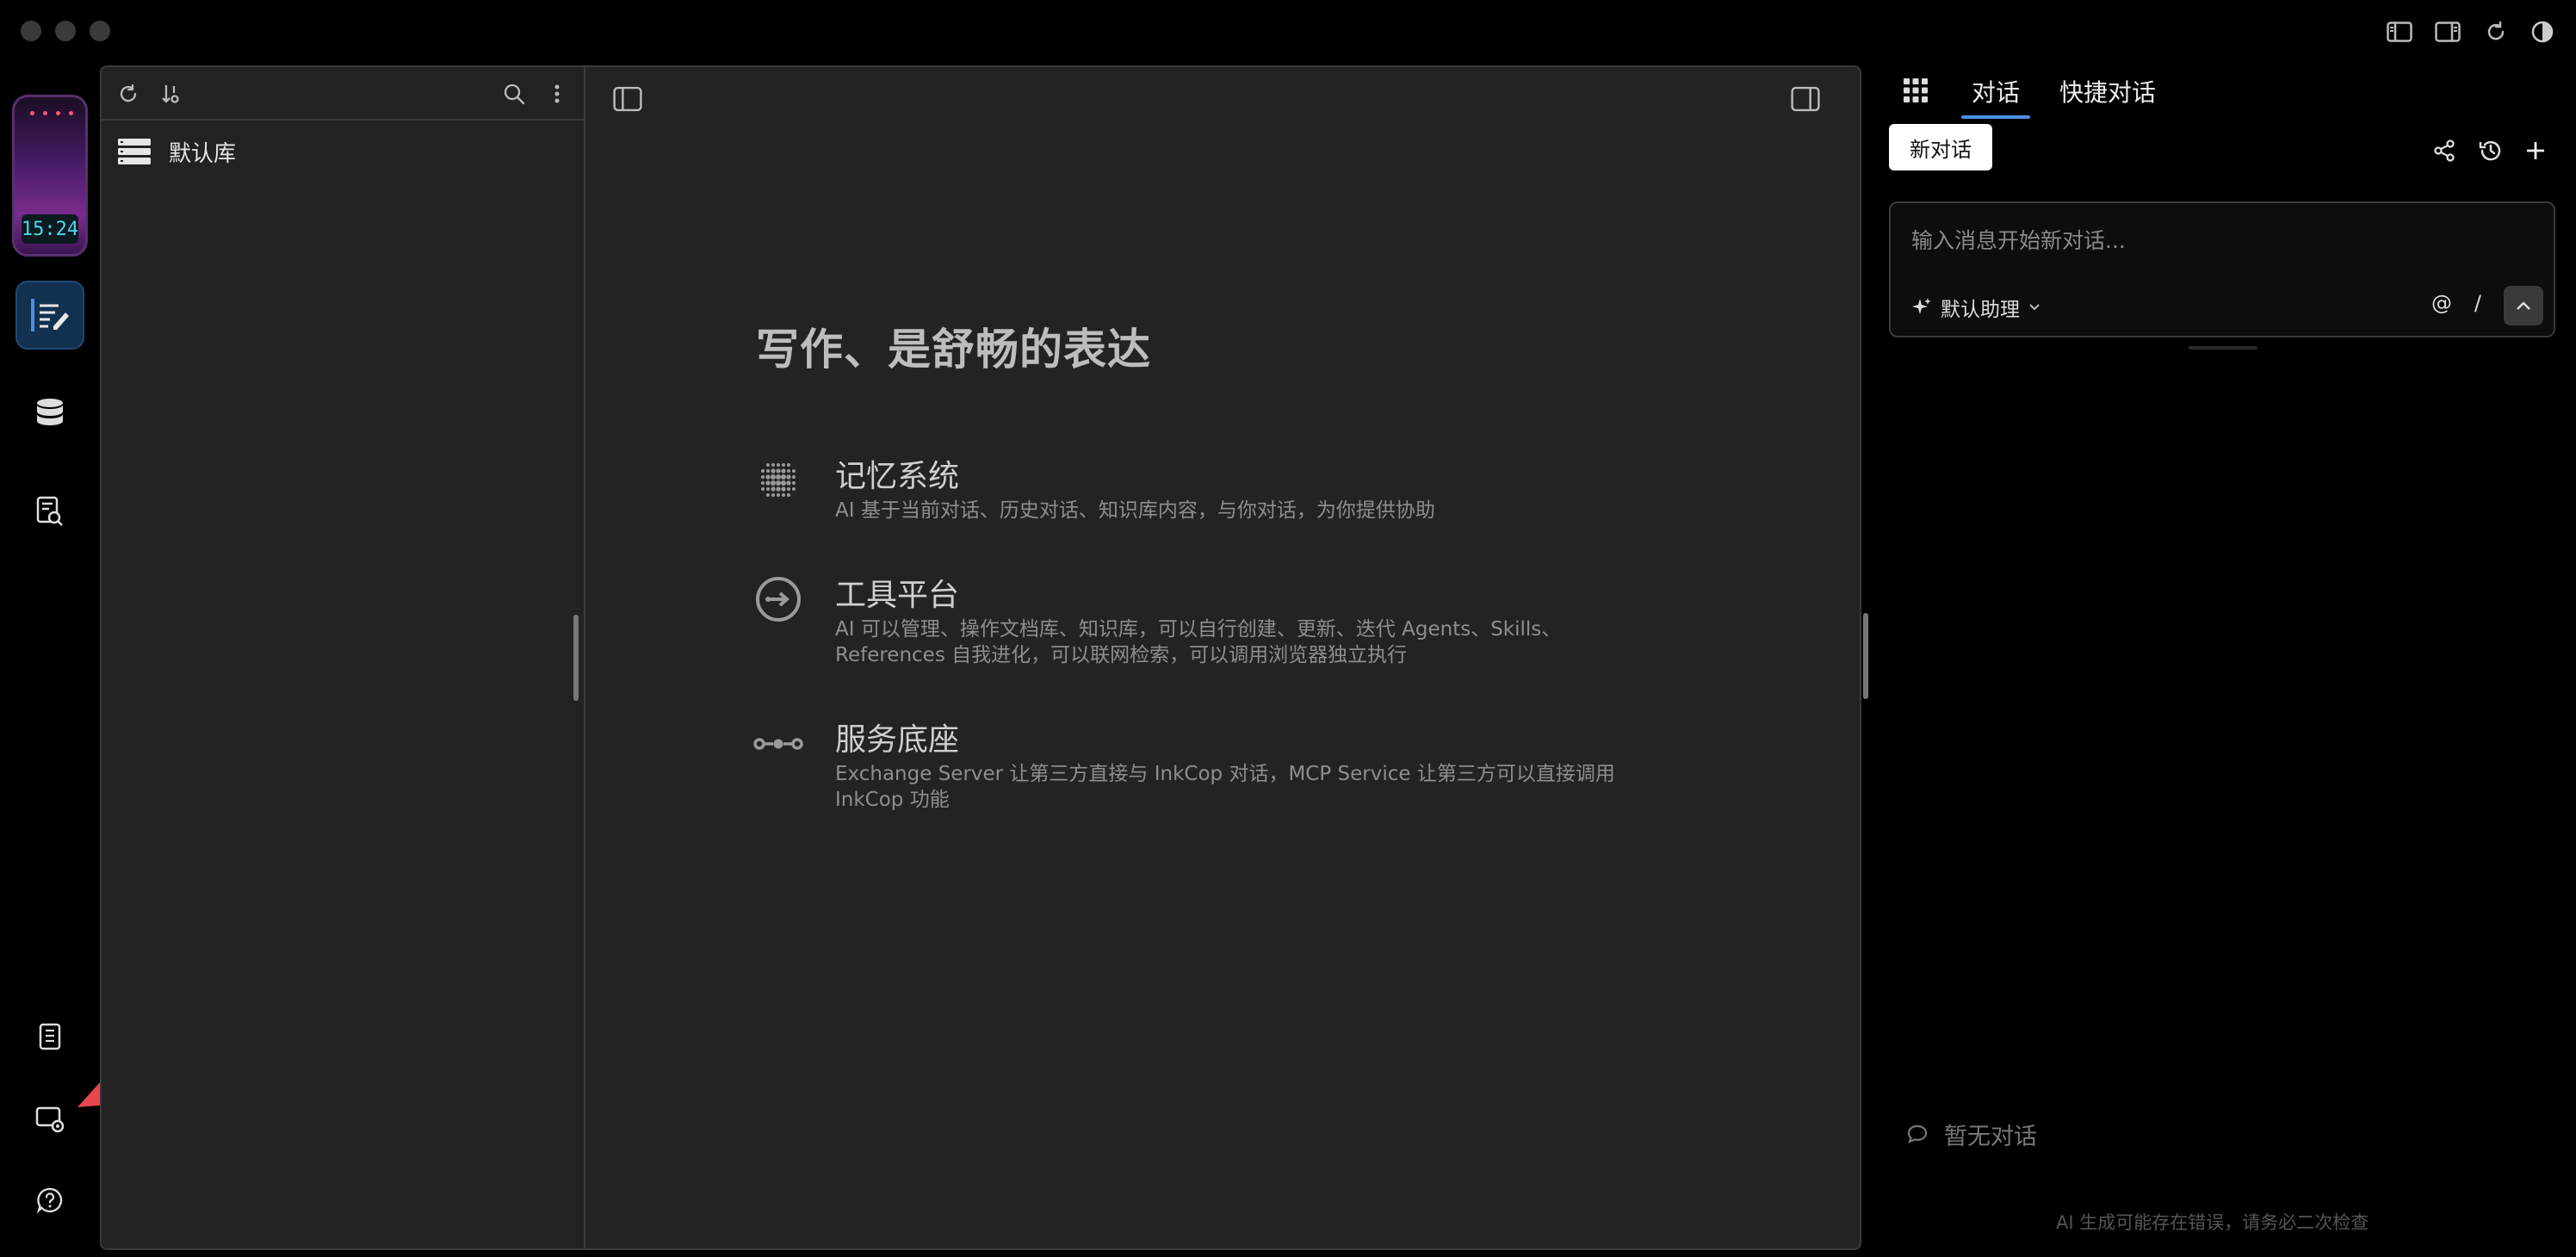 Image resolution: width=2576 pixels, height=1257 pixels. I want to click on contrast-icon, so click(2543, 32).